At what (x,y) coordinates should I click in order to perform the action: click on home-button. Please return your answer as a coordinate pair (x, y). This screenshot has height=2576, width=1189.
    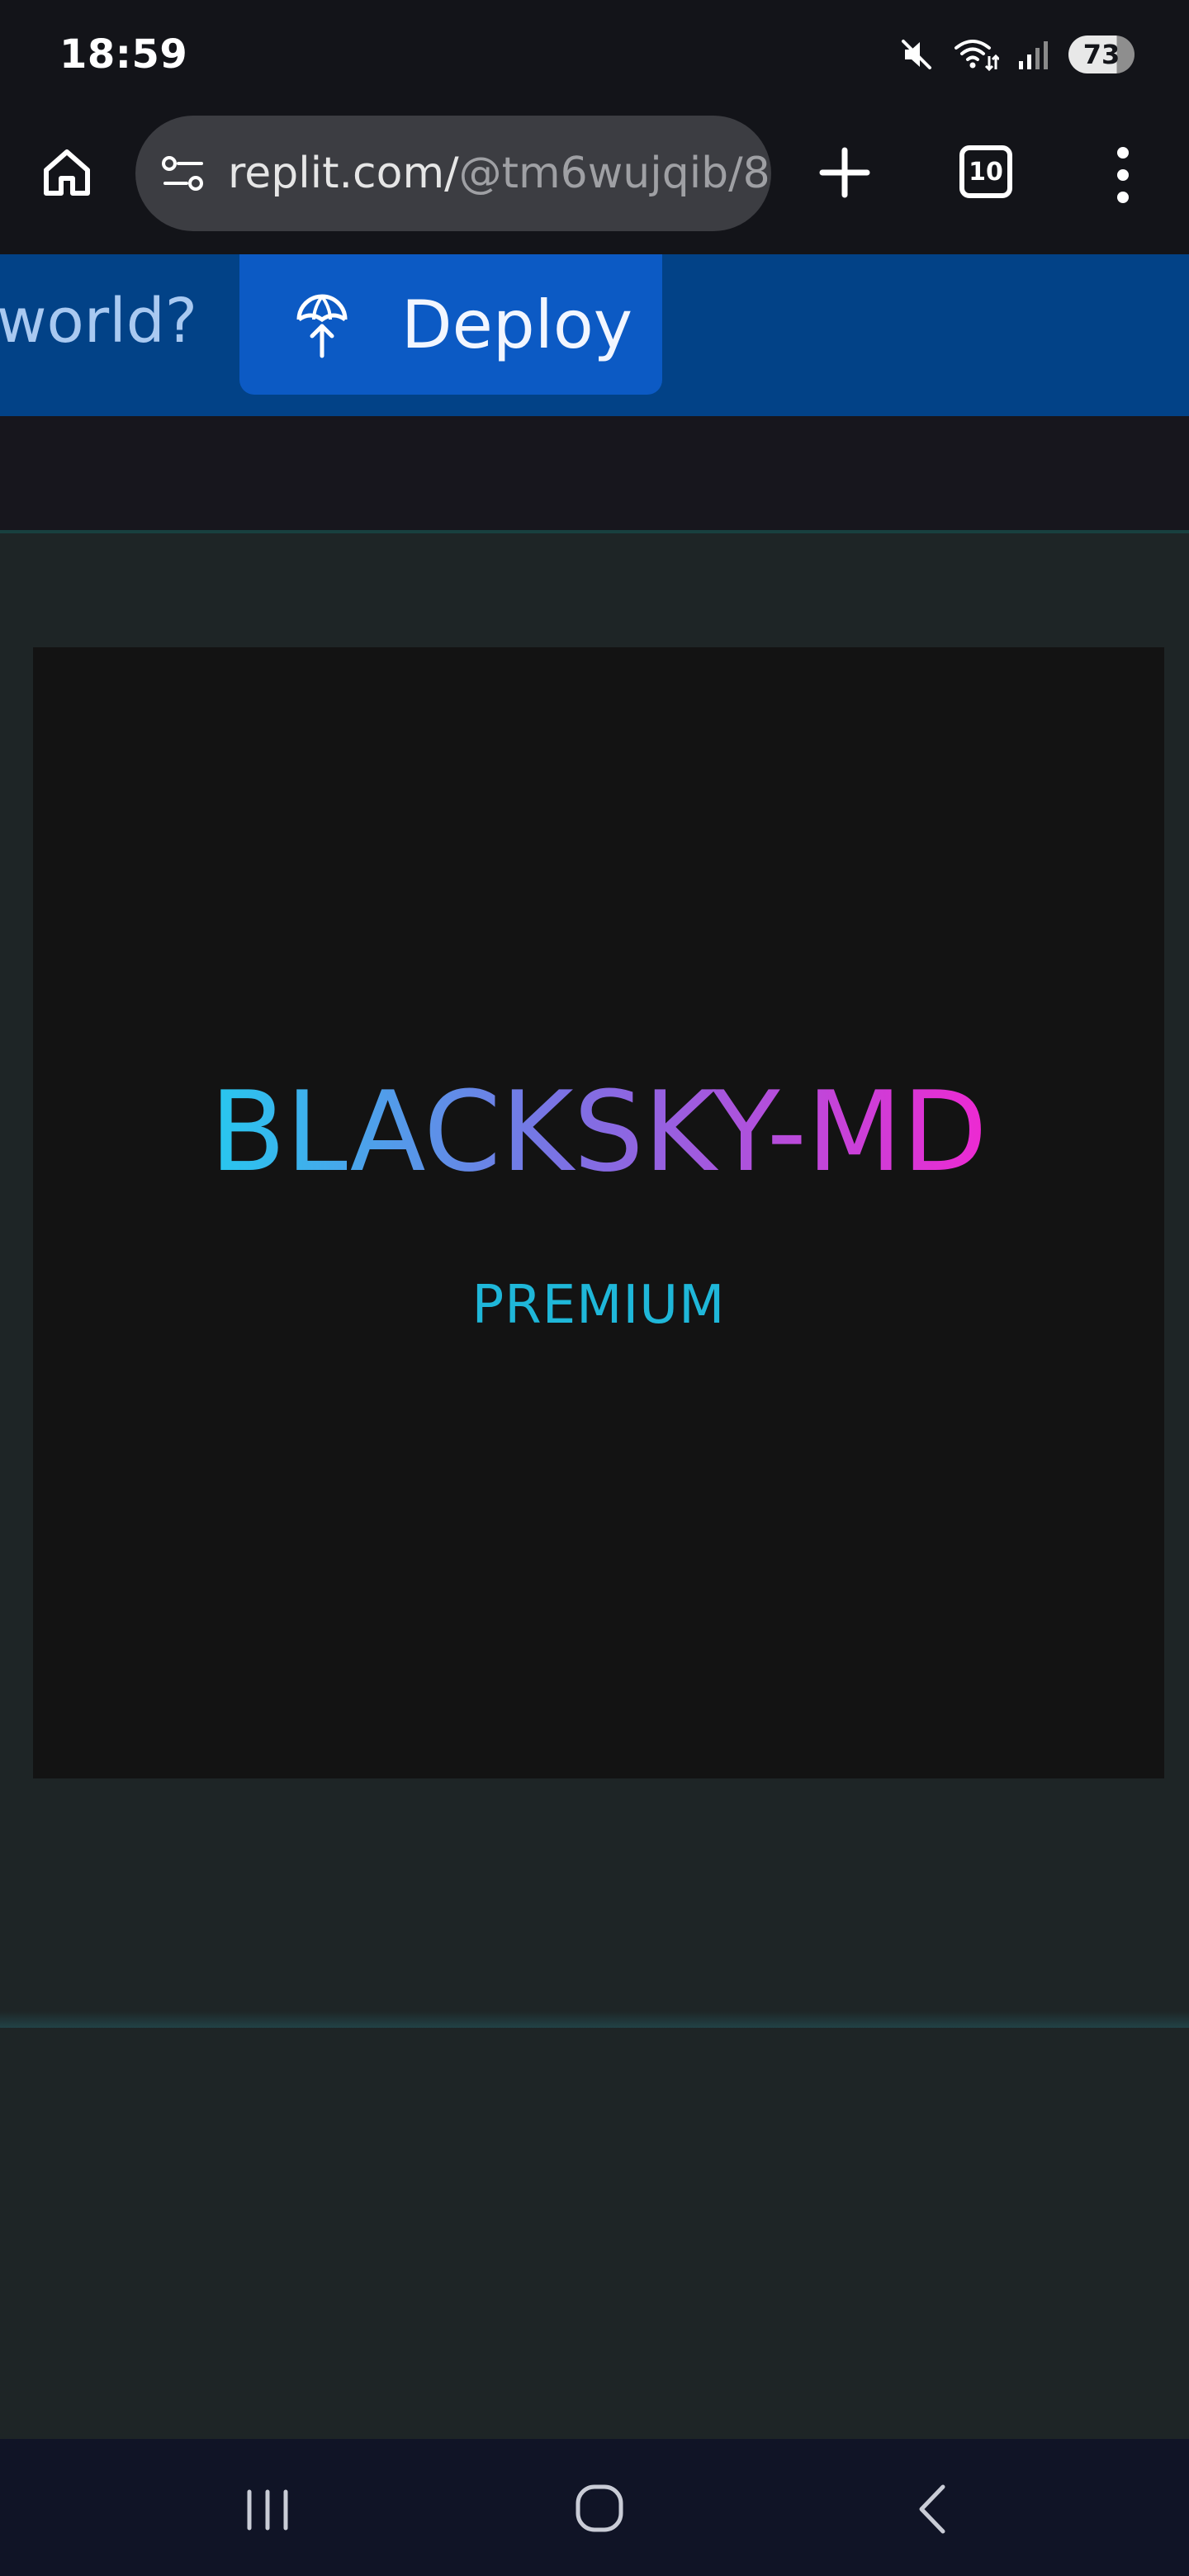
    Looking at the image, I should click on (67, 172).